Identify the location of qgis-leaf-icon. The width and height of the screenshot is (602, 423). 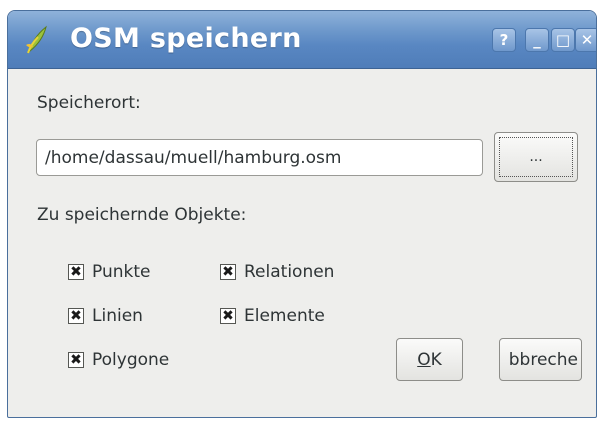
(37, 40).